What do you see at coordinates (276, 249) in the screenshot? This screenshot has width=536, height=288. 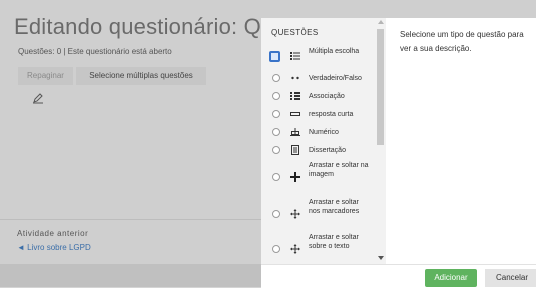 I see `radio-drag-drop-text` at bounding box center [276, 249].